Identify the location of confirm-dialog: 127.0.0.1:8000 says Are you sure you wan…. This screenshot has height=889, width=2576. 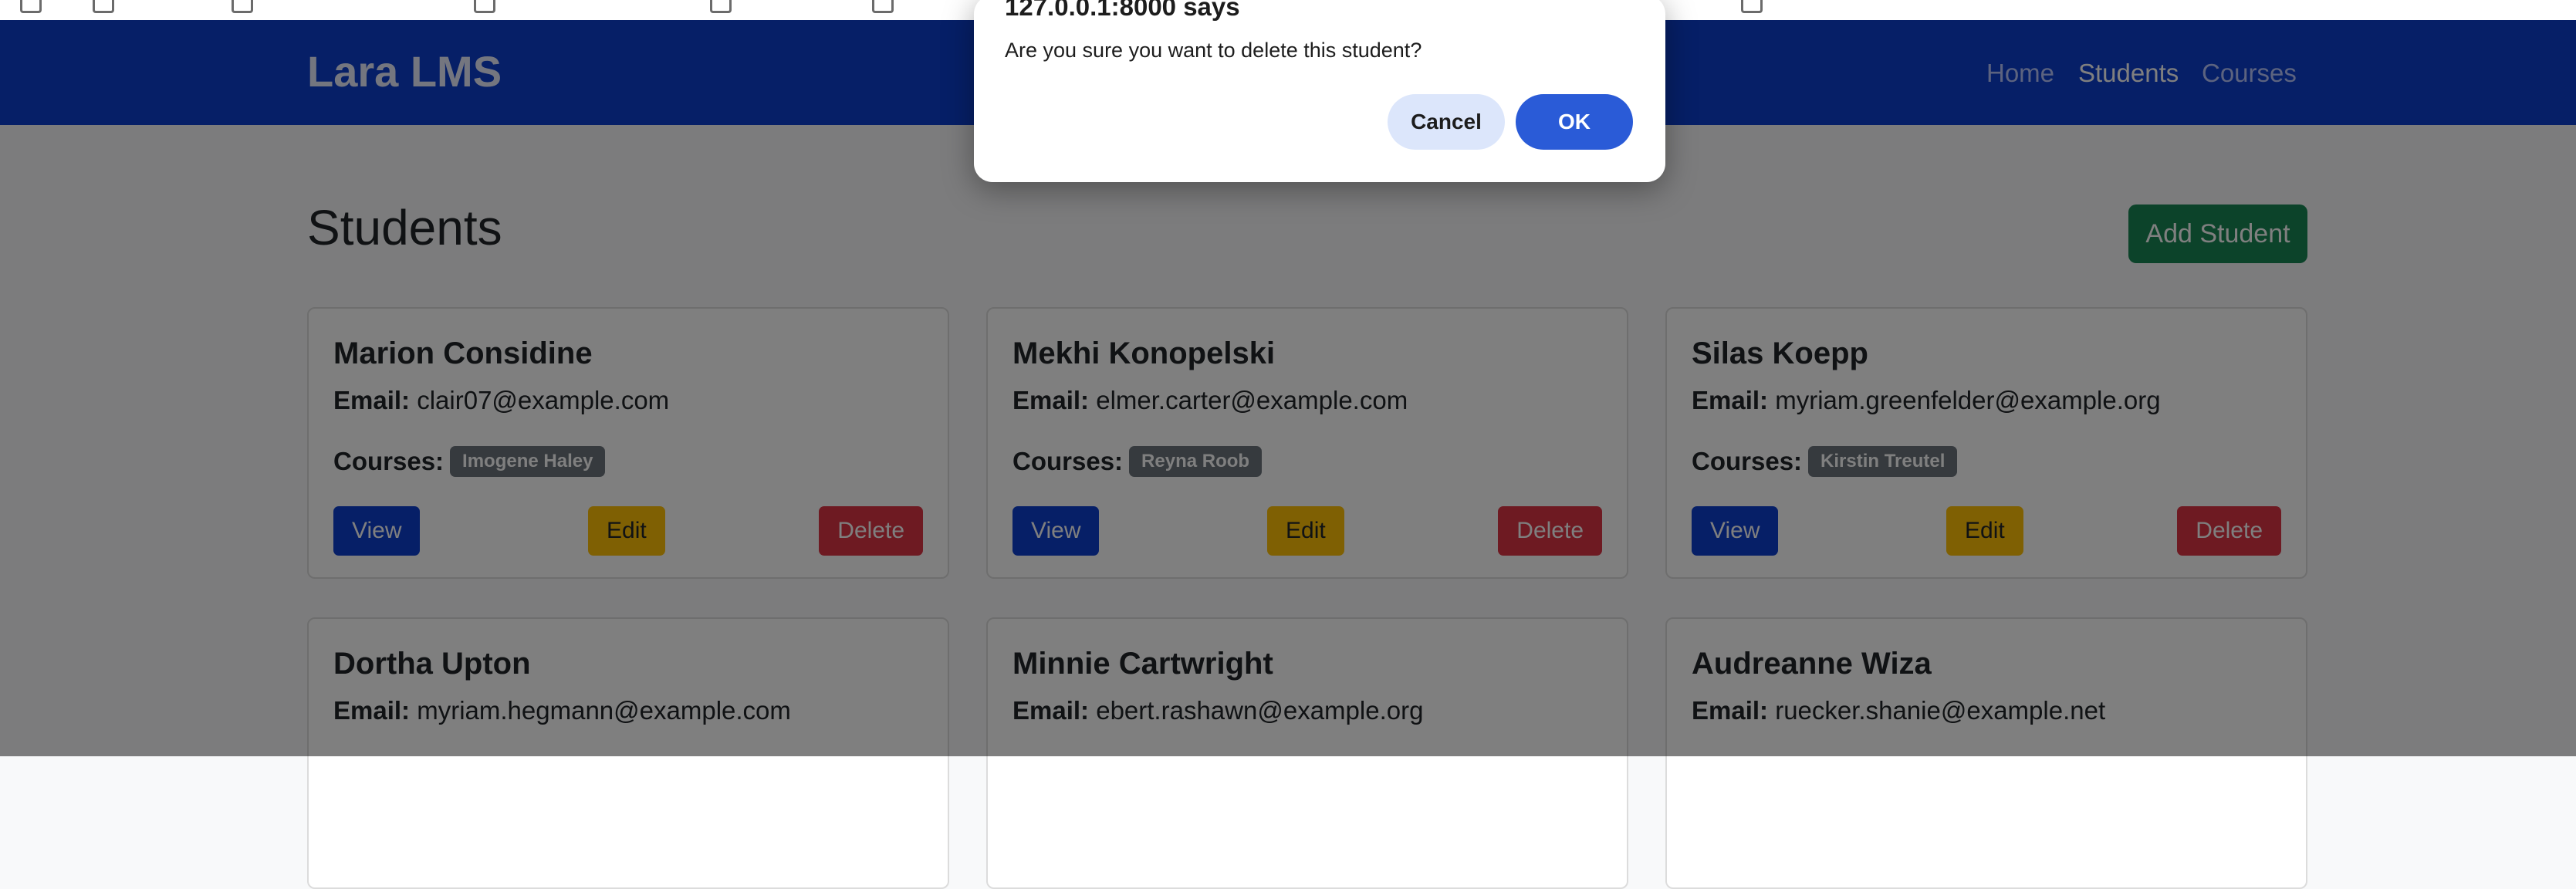
(1319, 91).